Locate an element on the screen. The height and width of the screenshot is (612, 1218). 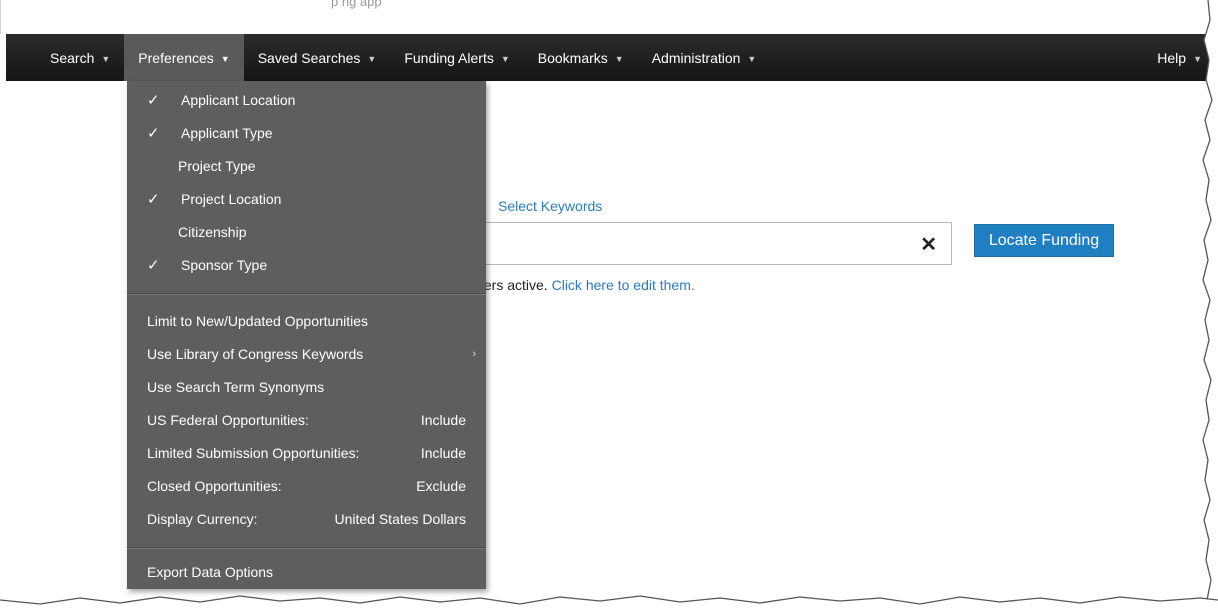
filters-status: ters active. Click here to edit them. is located at coordinates (587, 285).